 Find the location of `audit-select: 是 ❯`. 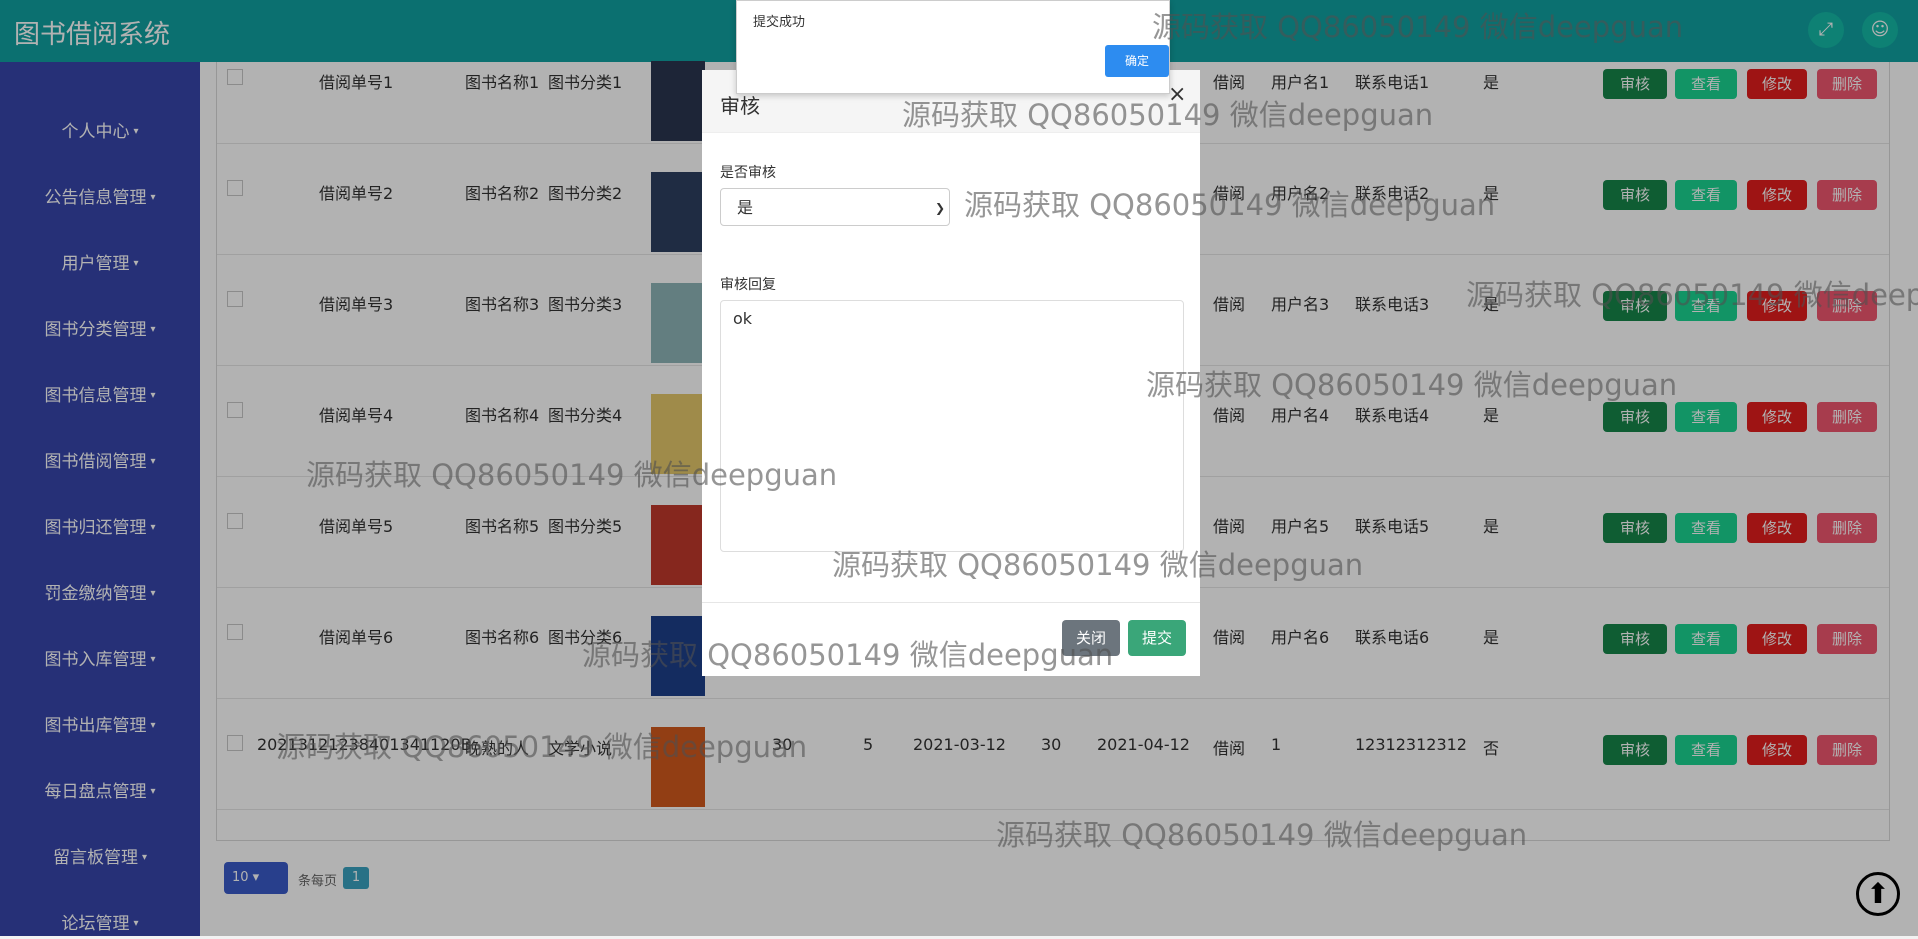

audit-select: 是 ❯ is located at coordinates (835, 207).